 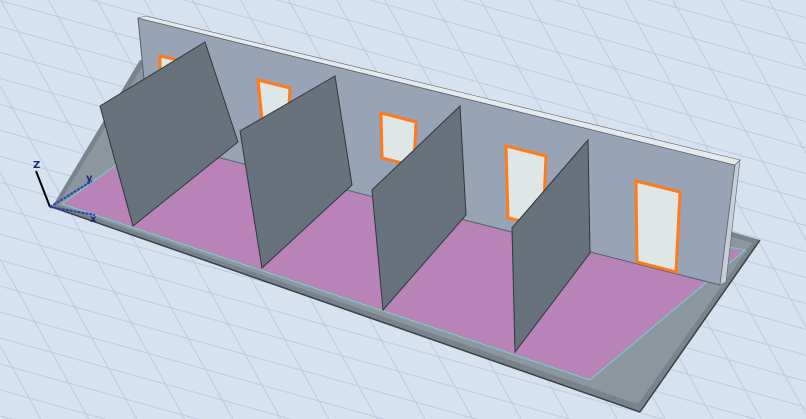 What do you see at coordinates (658, 226) in the screenshot?
I see `door` at bounding box center [658, 226].